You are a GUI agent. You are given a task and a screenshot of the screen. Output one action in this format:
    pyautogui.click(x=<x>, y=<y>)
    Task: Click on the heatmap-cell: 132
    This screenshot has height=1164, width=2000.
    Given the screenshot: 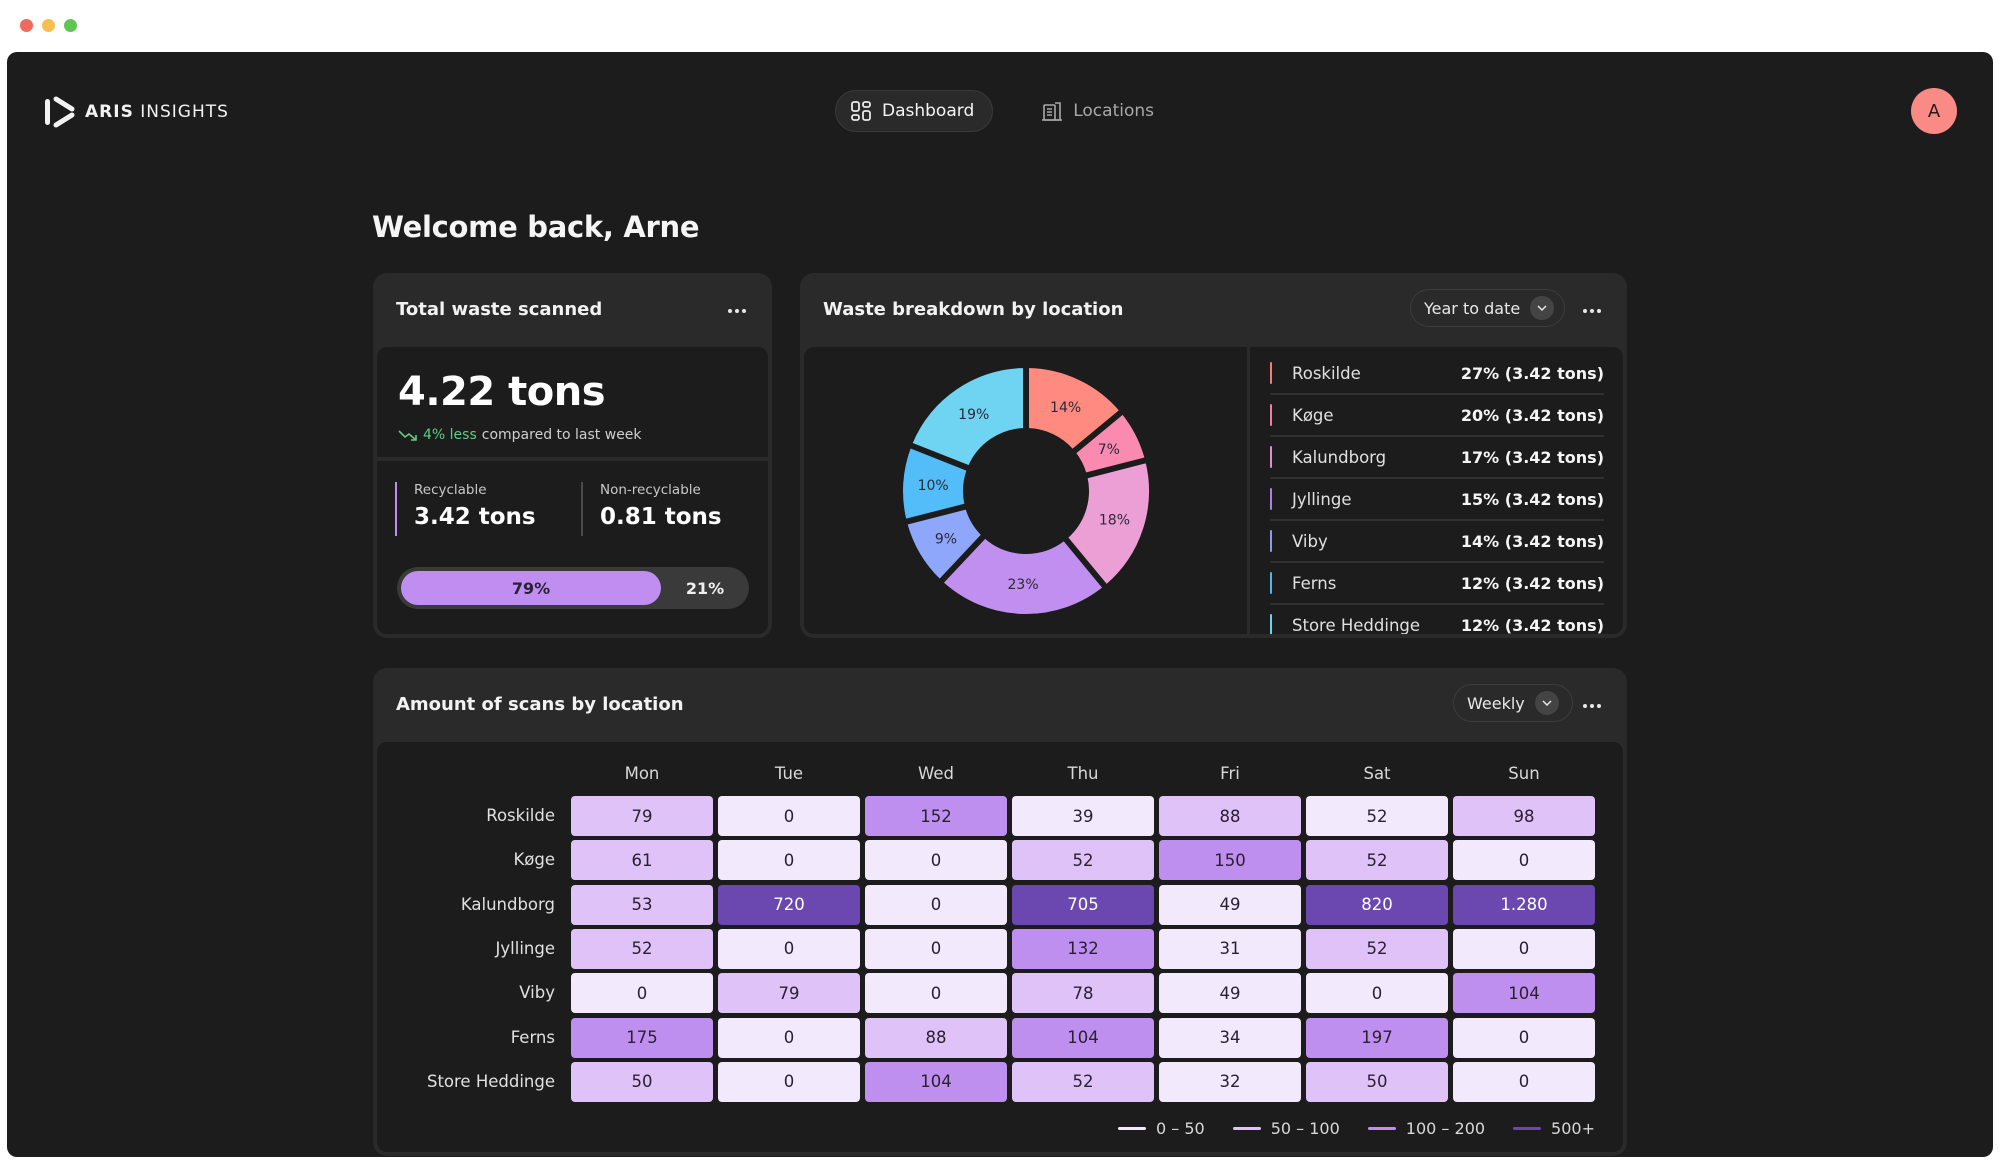 What is the action you would take?
    pyautogui.click(x=1083, y=948)
    